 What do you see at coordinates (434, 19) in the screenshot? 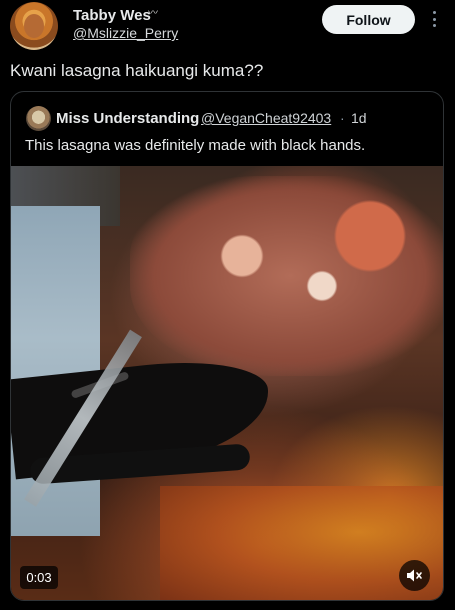
I see `more-vertical-icon` at bounding box center [434, 19].